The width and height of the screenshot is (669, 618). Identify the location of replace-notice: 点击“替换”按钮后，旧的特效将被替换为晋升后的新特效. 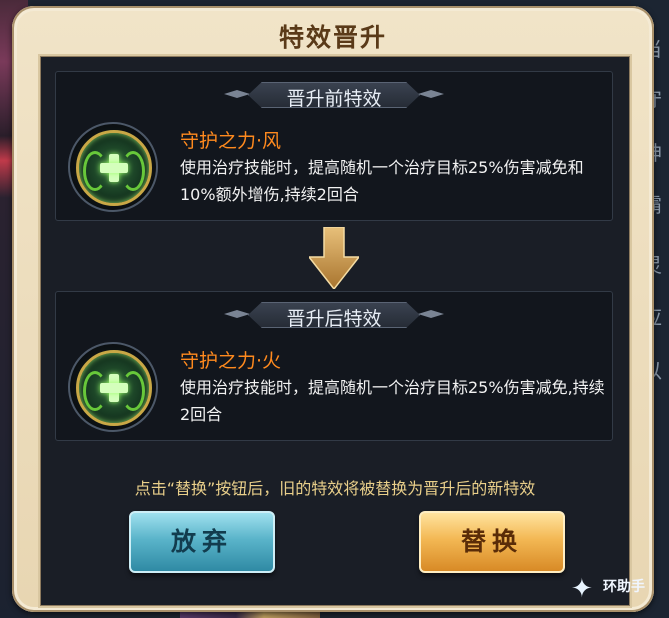
(335, 488).